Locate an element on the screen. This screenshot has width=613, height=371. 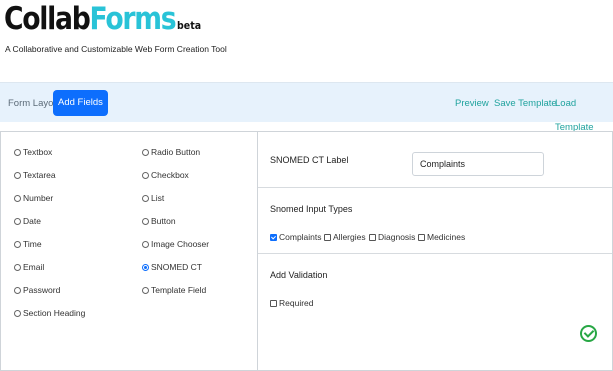
radio-selected-icon is located at coordinates (145, 267).